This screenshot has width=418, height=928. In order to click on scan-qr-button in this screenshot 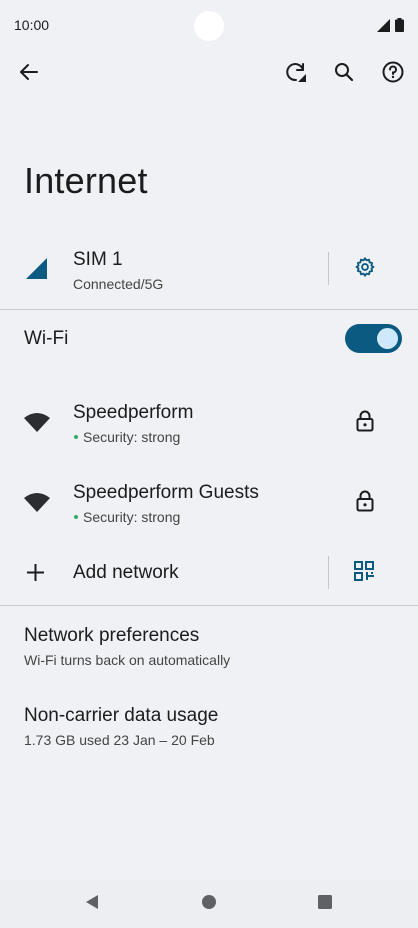, I will do `click(364, 573)`.